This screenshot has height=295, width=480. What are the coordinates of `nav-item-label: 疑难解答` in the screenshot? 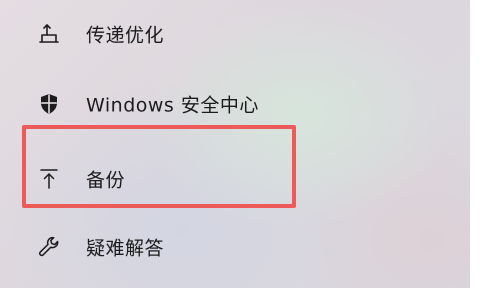 It's located at (125, 248).